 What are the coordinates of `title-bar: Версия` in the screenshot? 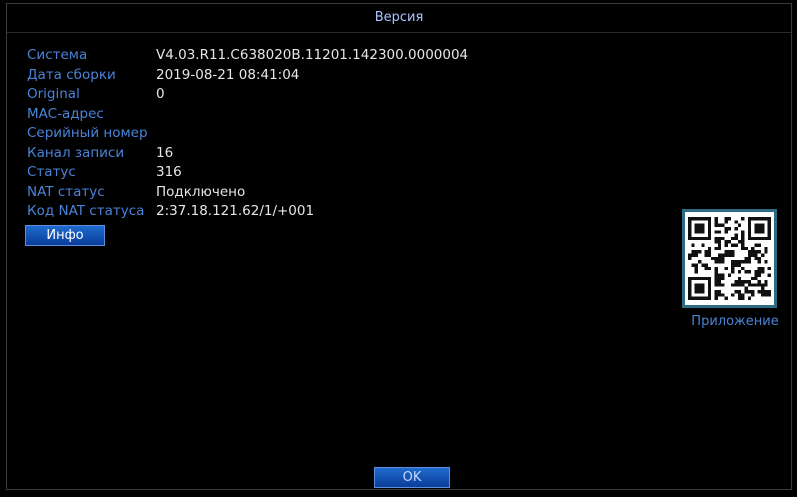 It's located at (399, 18).